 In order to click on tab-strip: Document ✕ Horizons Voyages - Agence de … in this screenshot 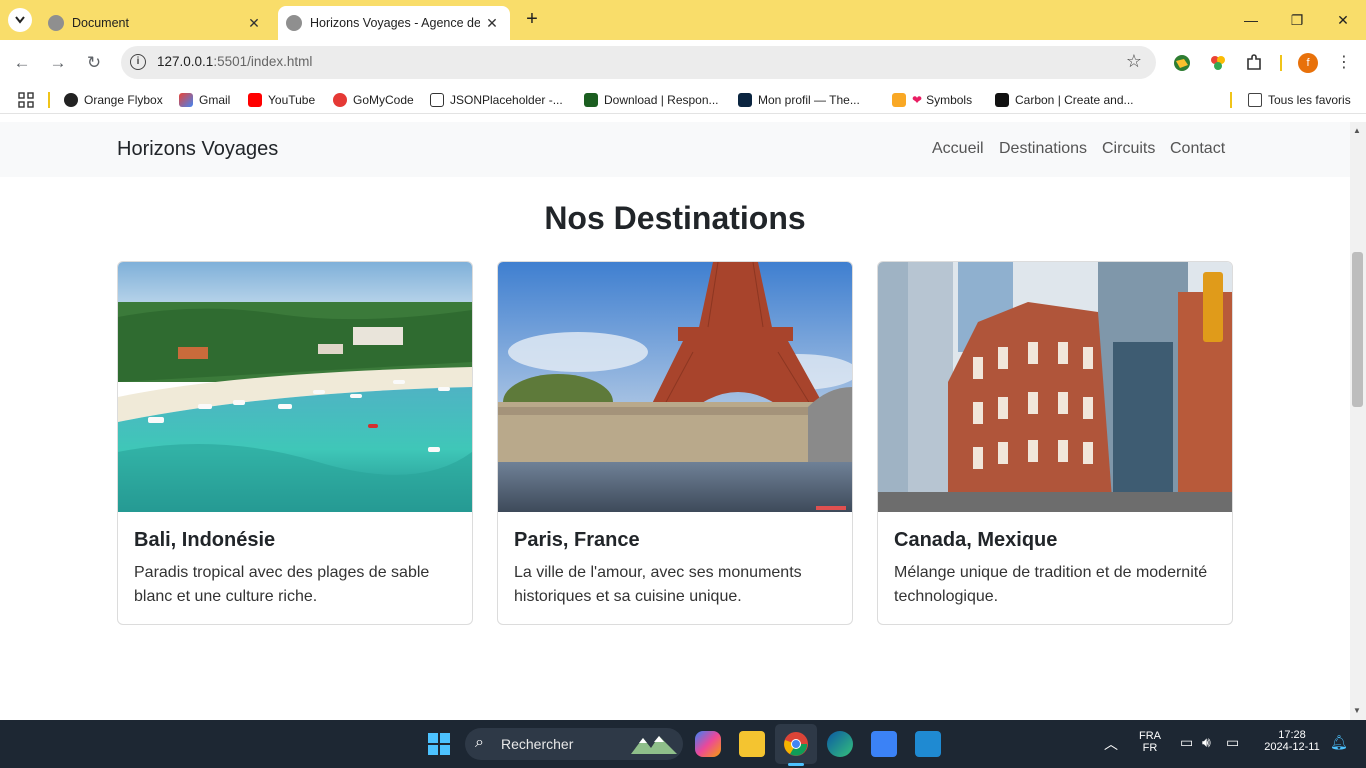, I will do `click(683, 20)`.